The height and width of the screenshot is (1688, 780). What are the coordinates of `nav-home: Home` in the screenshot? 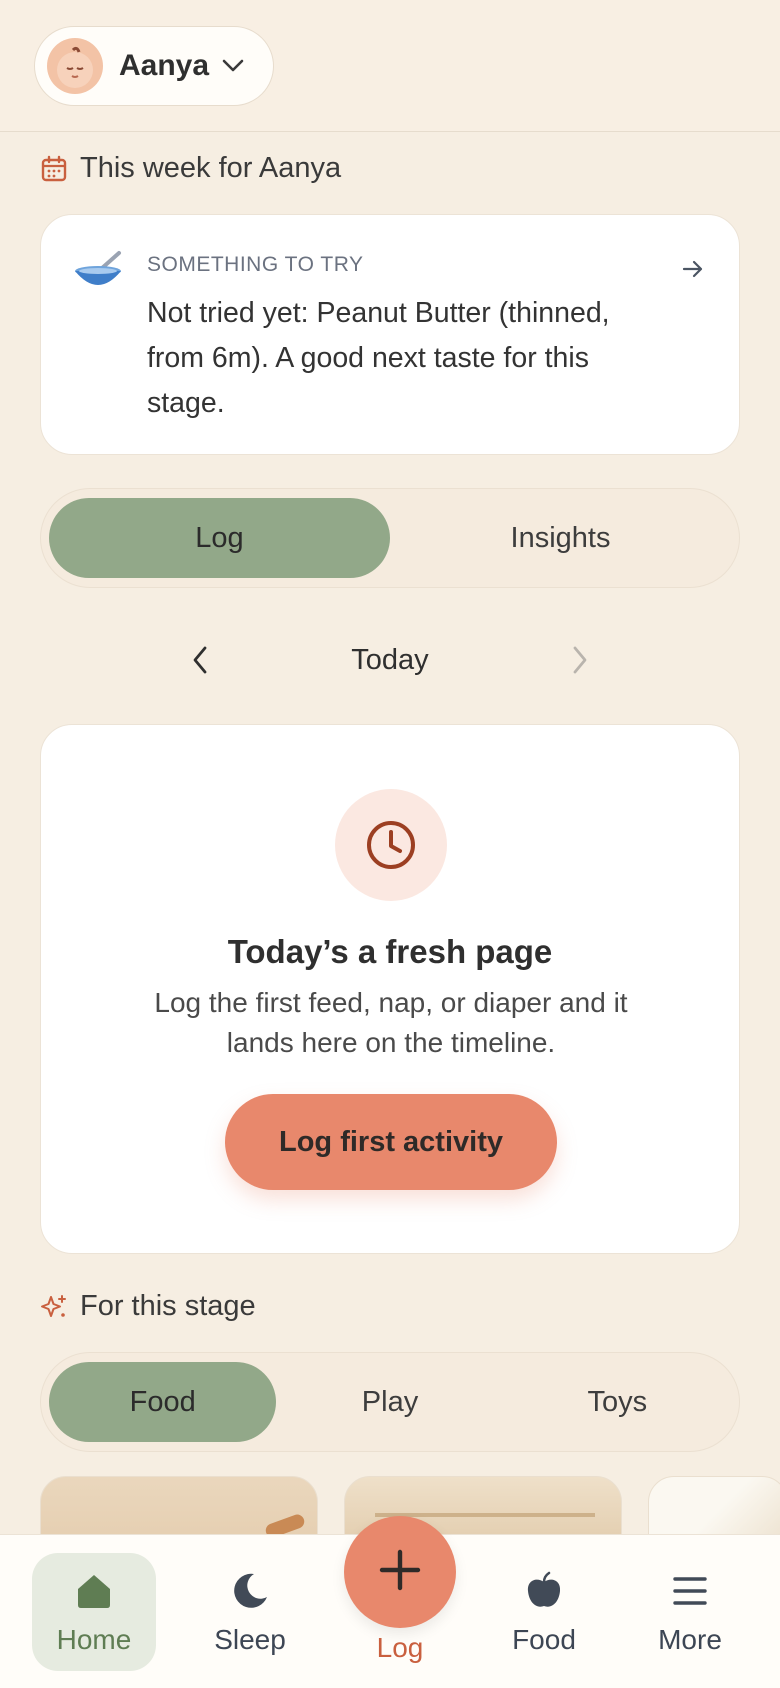 It's located at (94, 1612).